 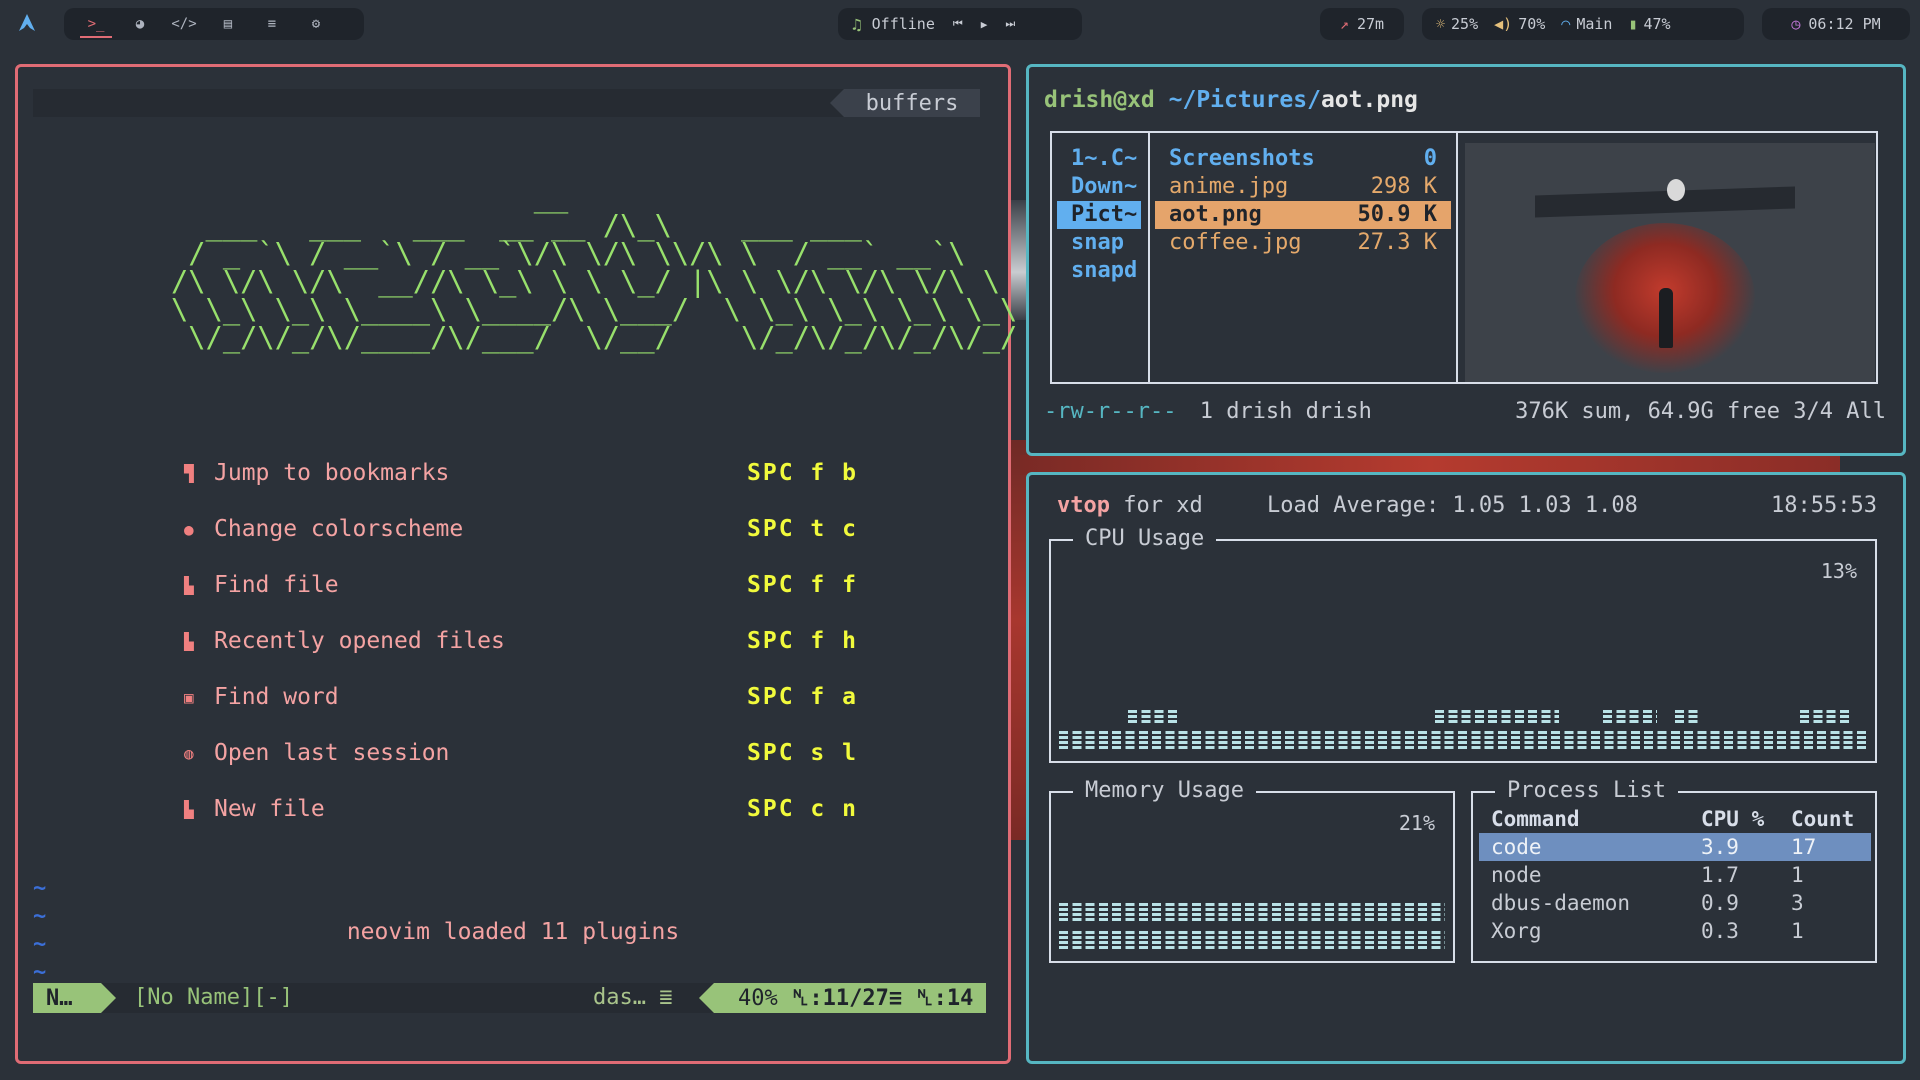 I want to click on bookmark-icon: ▜, so click(x=189, y=473).